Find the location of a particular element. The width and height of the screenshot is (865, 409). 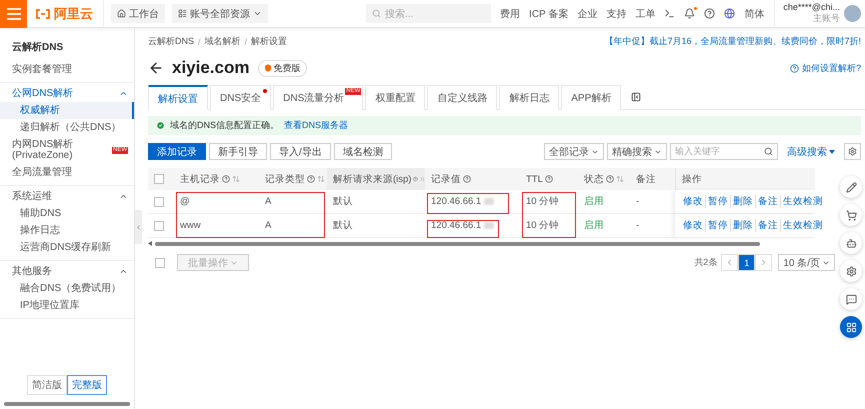

top-nav-link: 工单 is located at coordinates (645, 13).